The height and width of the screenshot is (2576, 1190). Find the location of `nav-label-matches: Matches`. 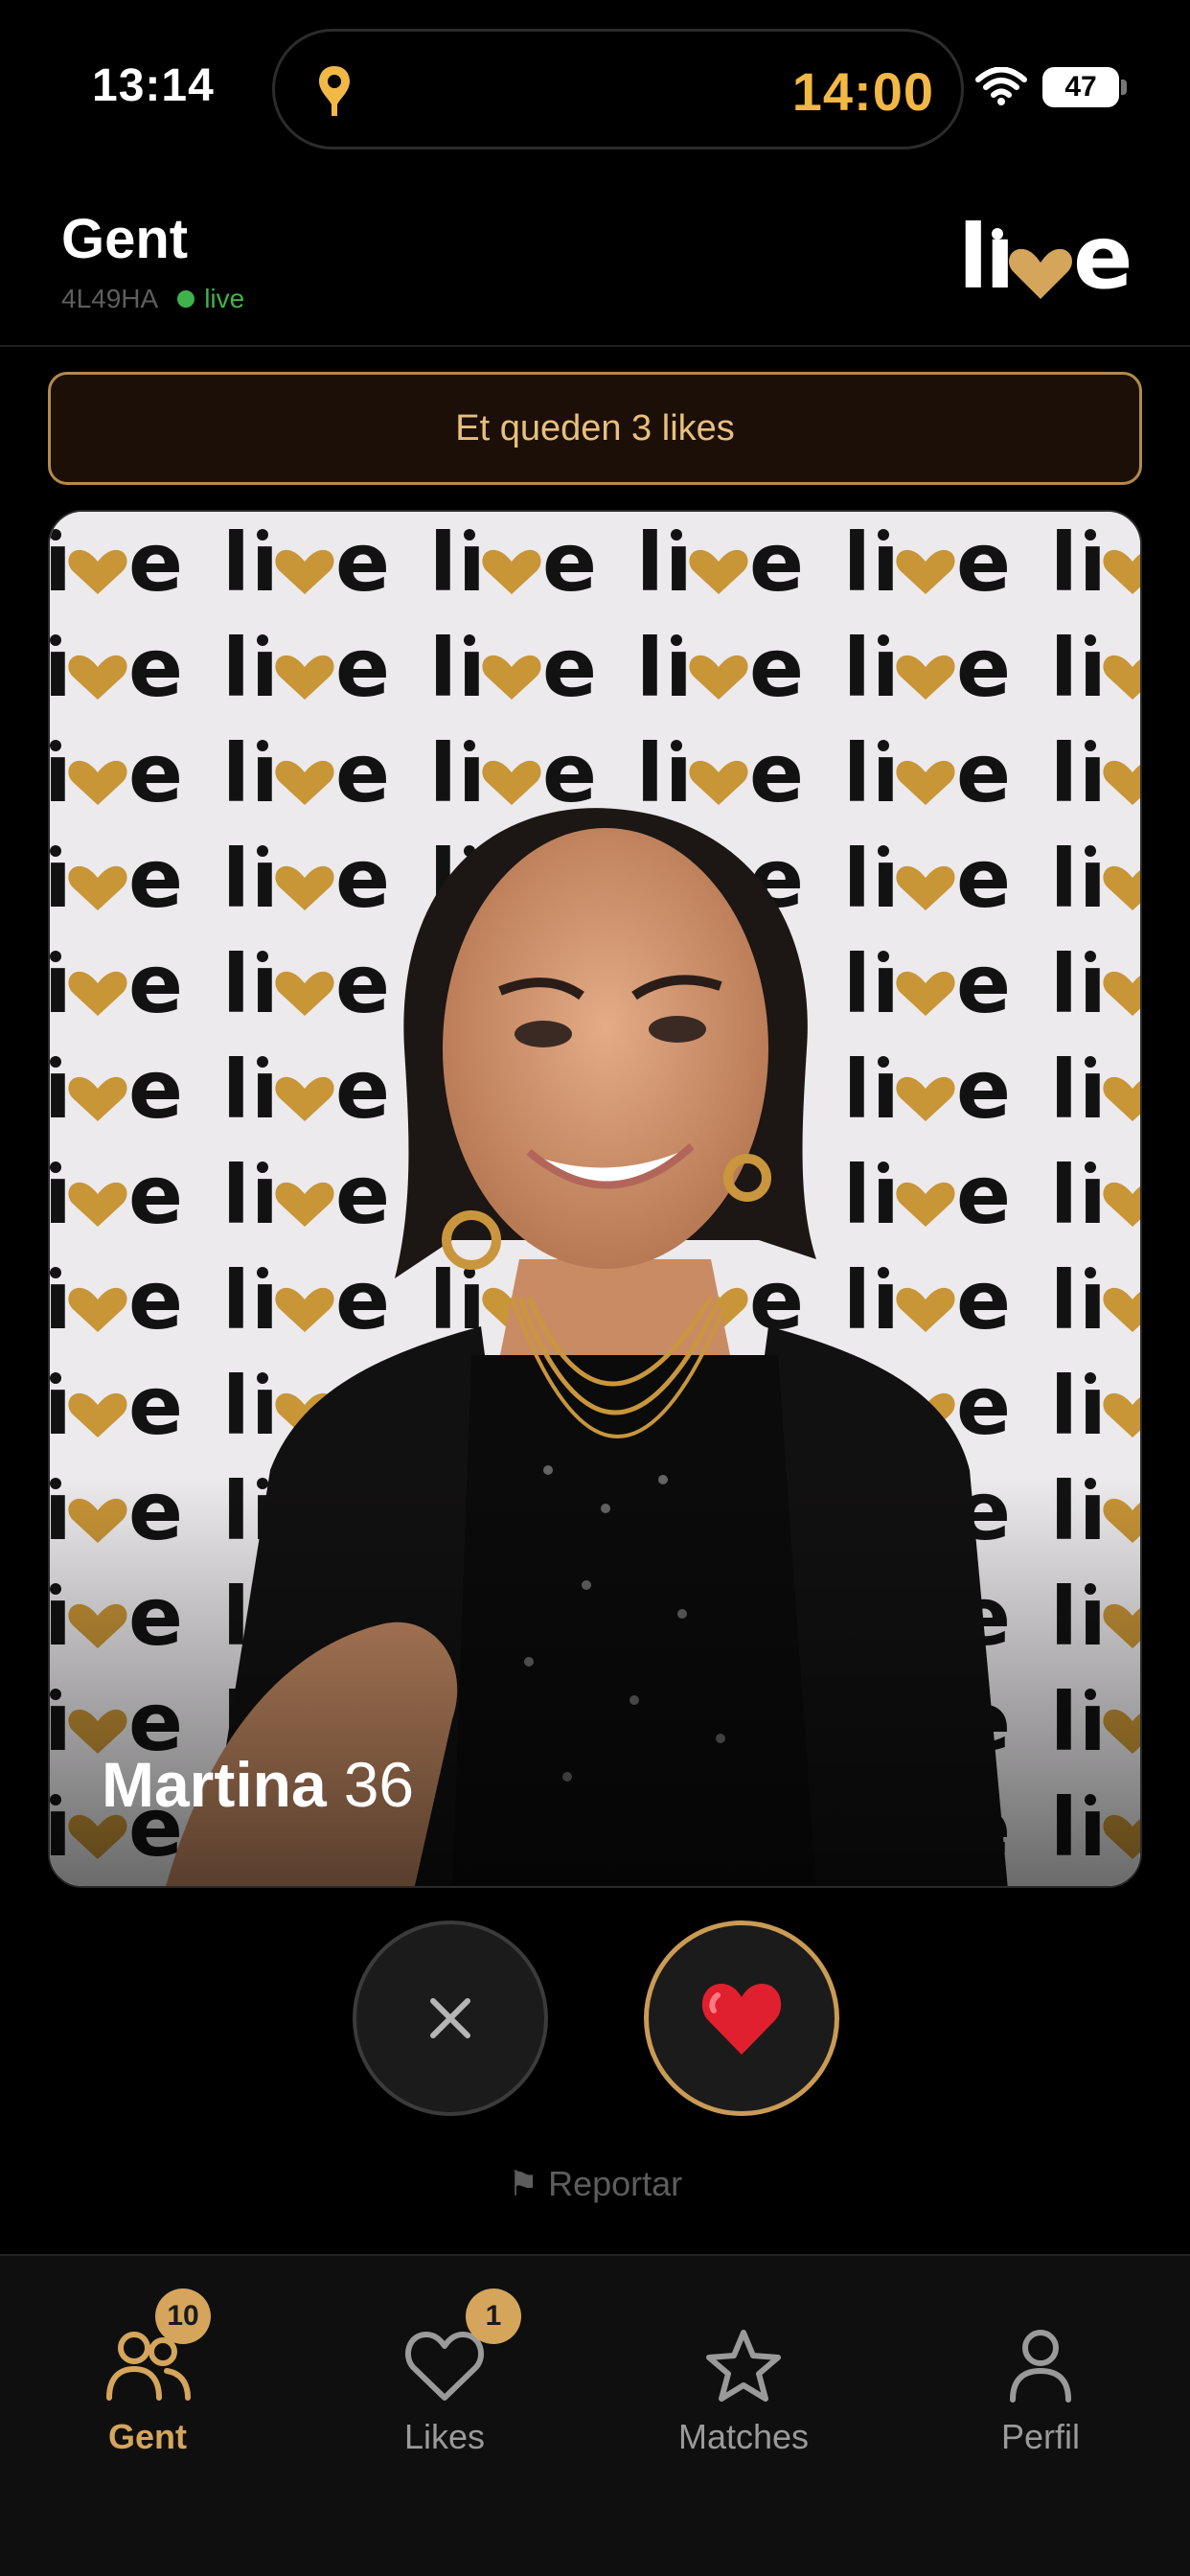

nav-label-matches: Matches is located at coordinates (744, 2436).